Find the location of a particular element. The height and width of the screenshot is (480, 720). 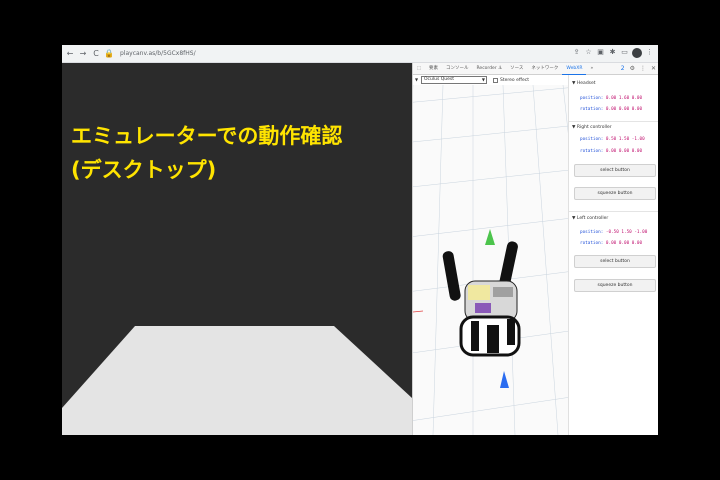

right-controller-rotation: rotation: 0.00 0.00 0.00 is located at coordinates (611, 151).